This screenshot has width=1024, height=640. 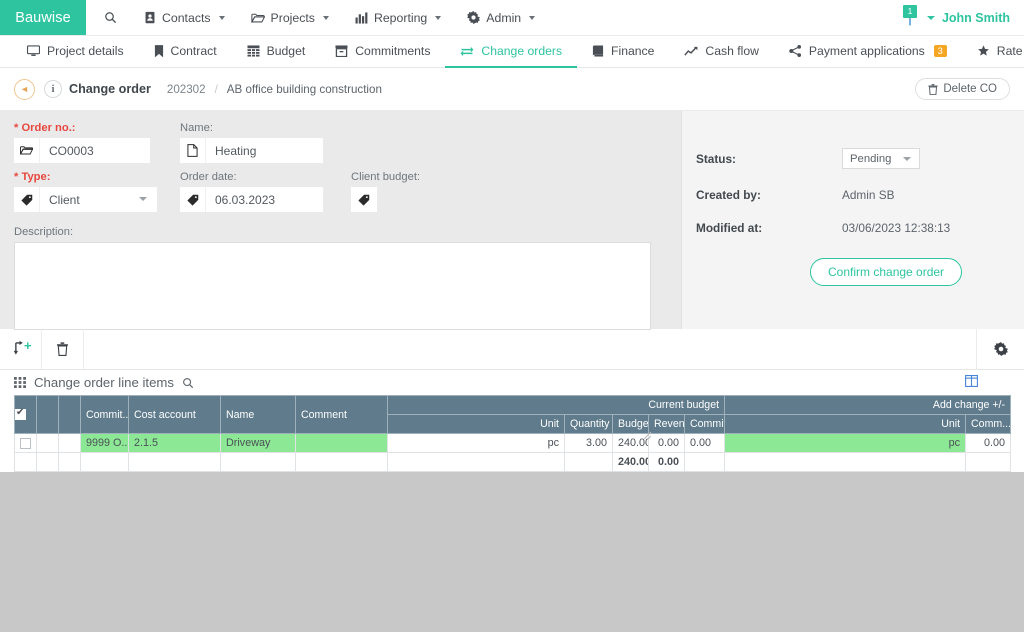 What do you see at coordinates (43, 17) in the screenshot?
I see `brand-logo: Bauwise` at bounding box center [43, 17].